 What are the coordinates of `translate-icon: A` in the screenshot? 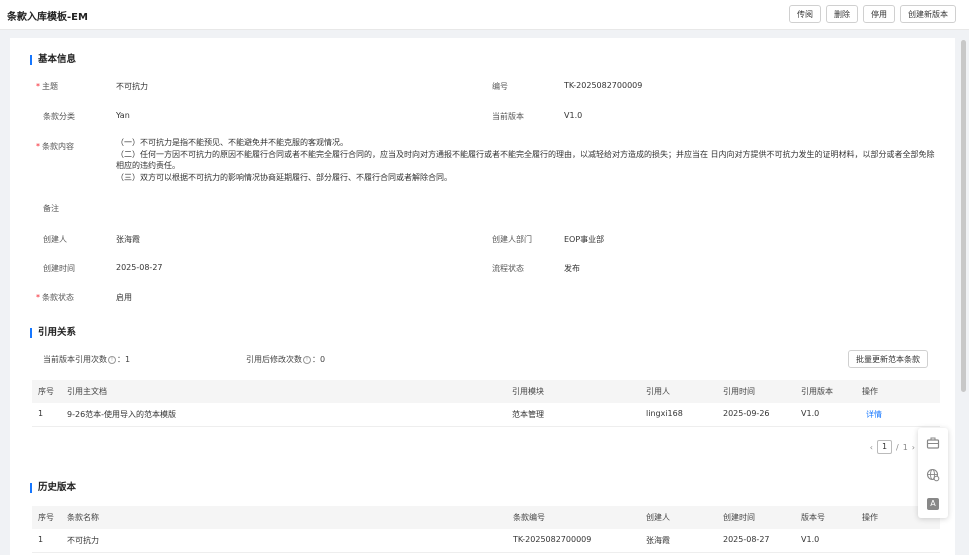 It's located at (933, 504).